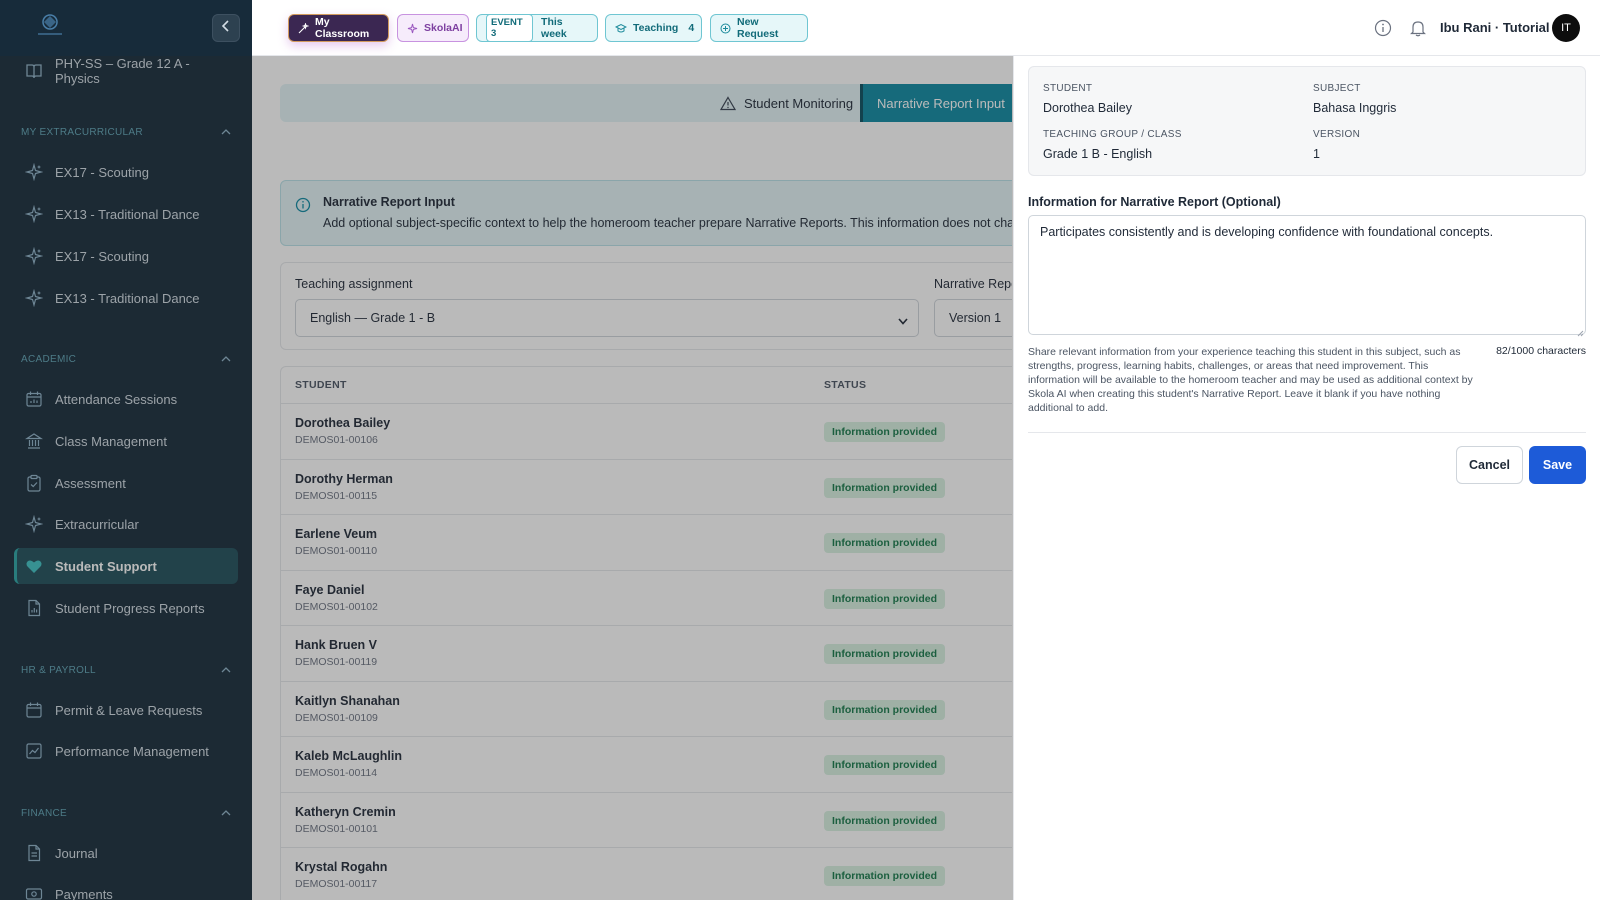  I want to click on user-name: Ibu Rani · Tutorial, so click(1495, 27).